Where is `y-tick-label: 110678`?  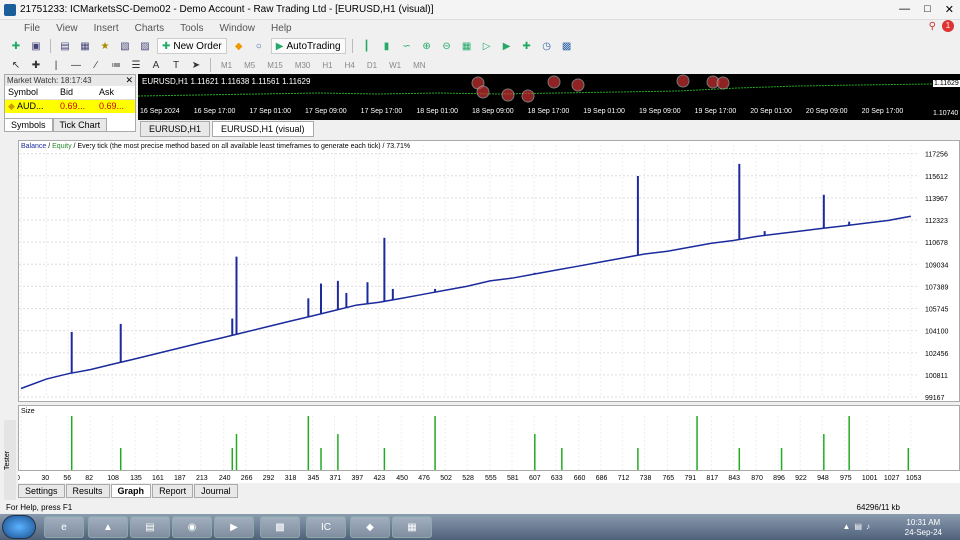
y-tick-label: 110678 is located at coordinates (936, 243).